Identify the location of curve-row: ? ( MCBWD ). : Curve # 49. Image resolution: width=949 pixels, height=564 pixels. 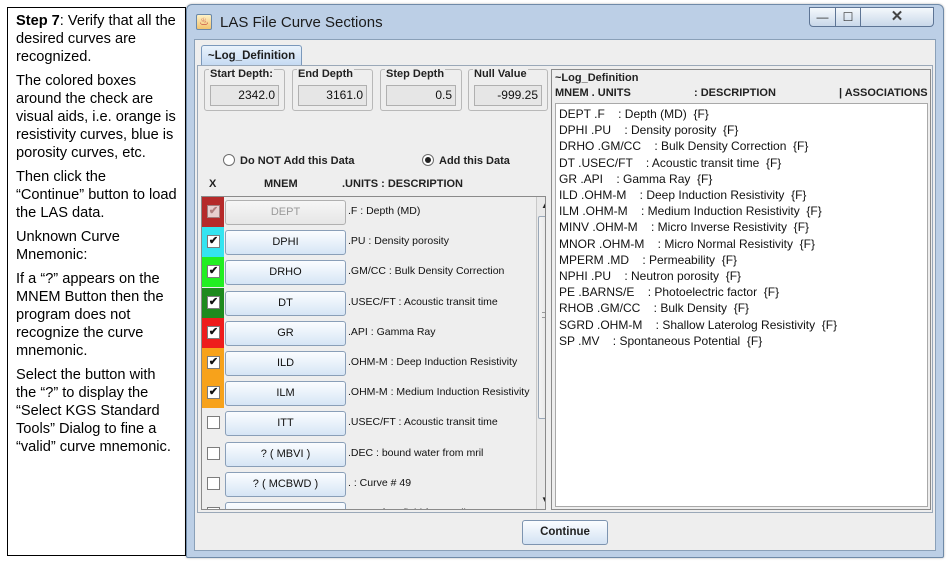
(370, 484).